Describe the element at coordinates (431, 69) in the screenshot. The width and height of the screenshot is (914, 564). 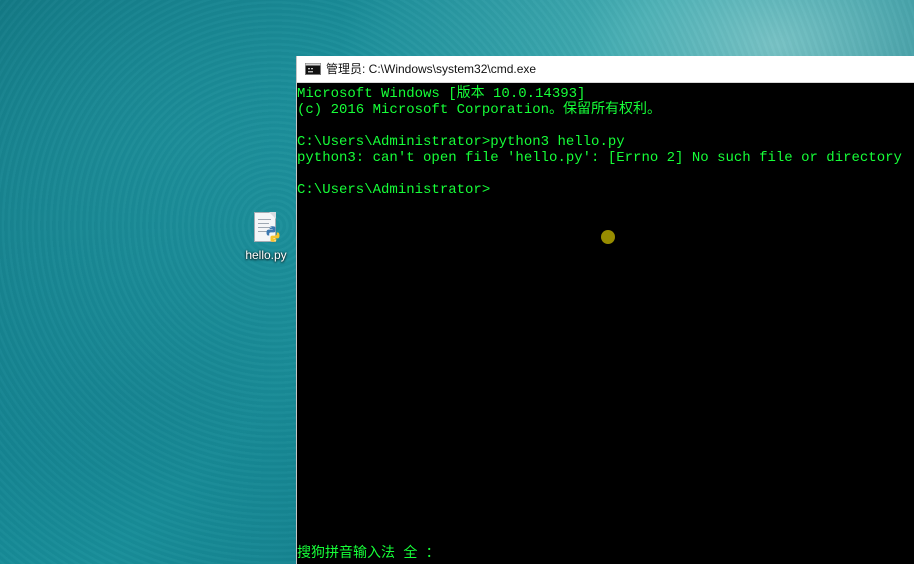
I see `window-title: 管理员: C:\Windows\system32\cmd.exe` at that location.